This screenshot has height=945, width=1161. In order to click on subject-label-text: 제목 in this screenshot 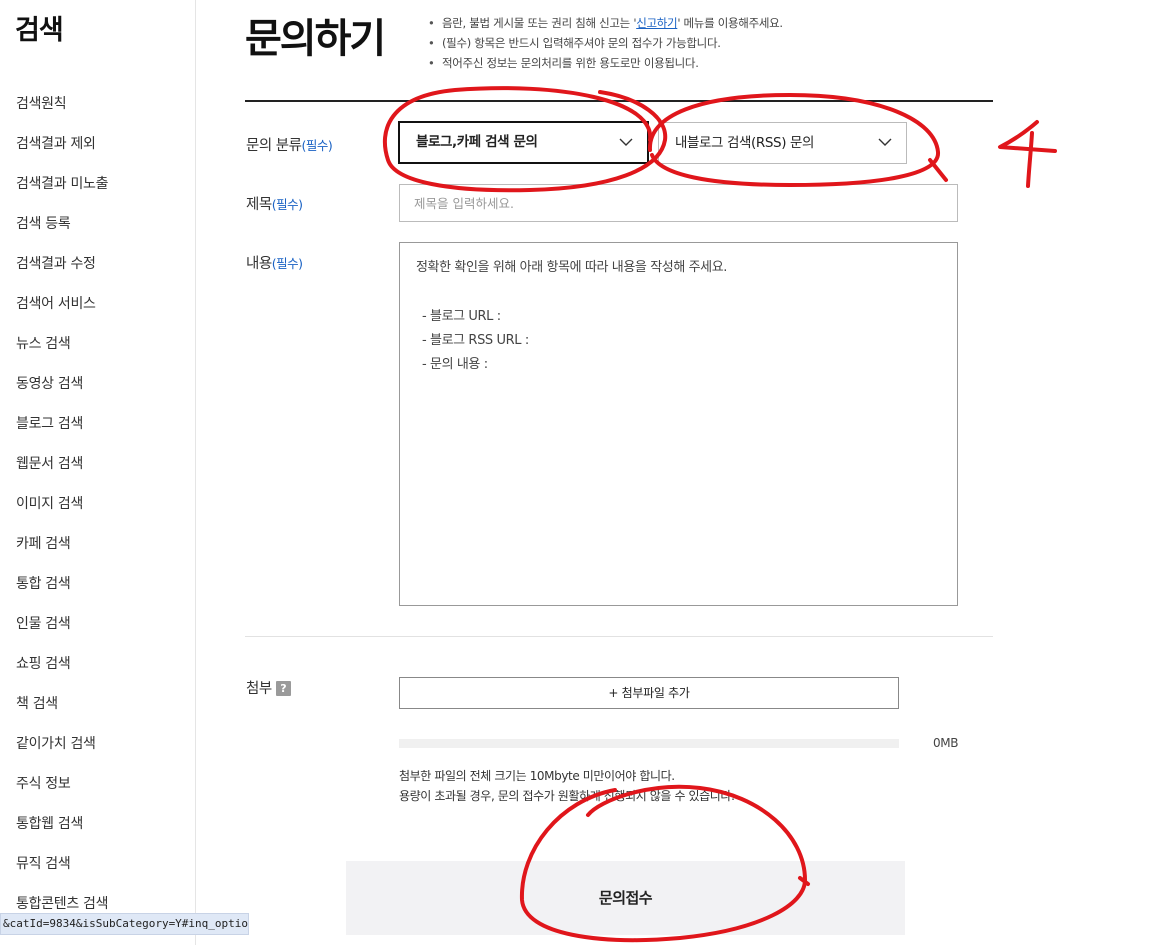, I will do `click(259, 205)`.